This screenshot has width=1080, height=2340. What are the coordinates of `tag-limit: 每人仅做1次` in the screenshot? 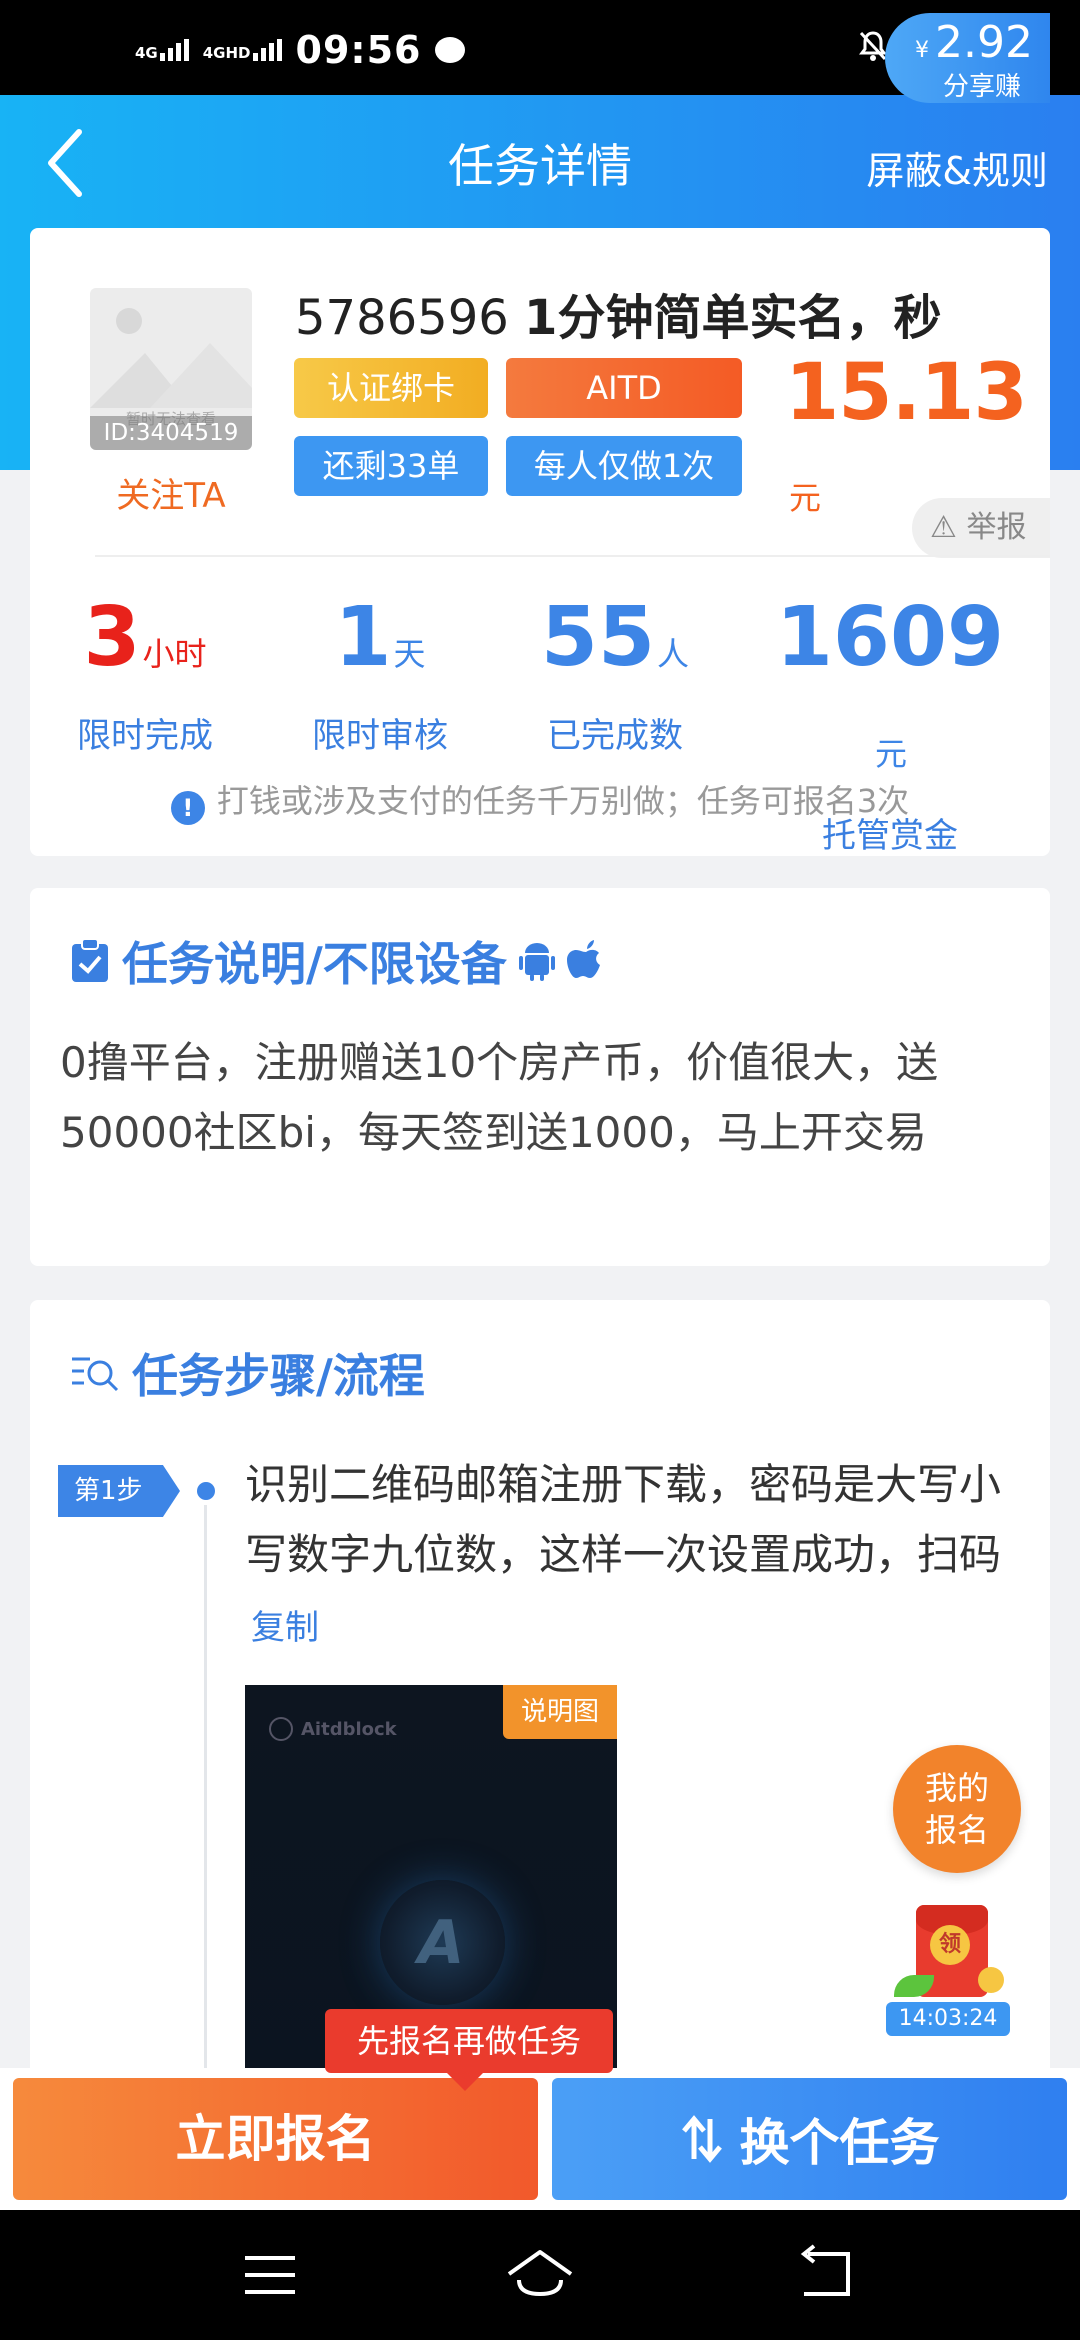 It's located at (624, 466).